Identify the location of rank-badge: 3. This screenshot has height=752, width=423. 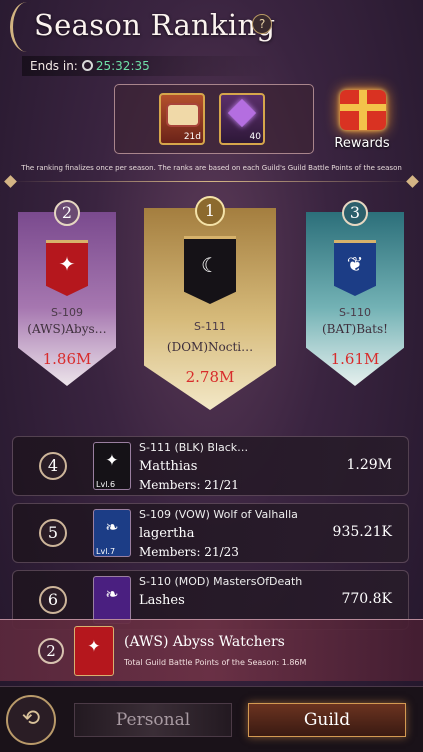
(355, 213).